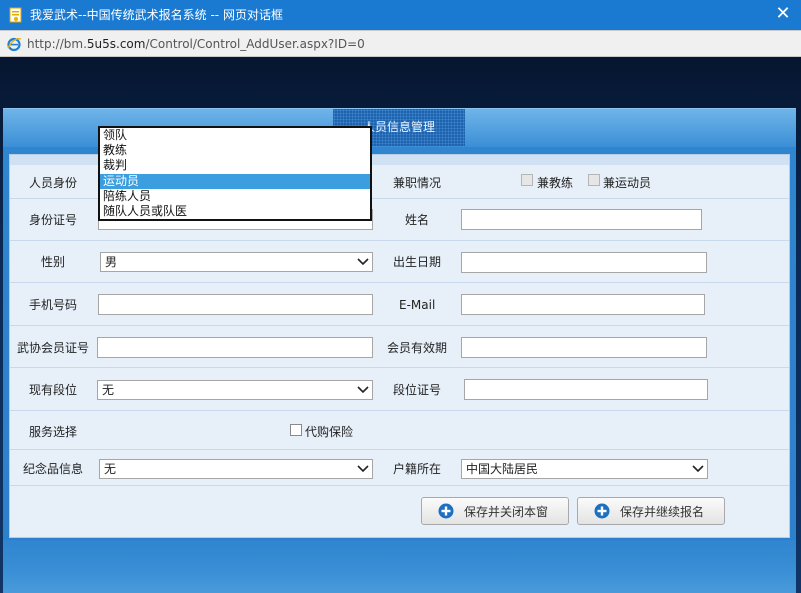 The width and height of the screenshot is (801, 593). Describe the element at coordinates (584, 469) in the screenshot. I see `household-select: 中国大陆居民` at that location.